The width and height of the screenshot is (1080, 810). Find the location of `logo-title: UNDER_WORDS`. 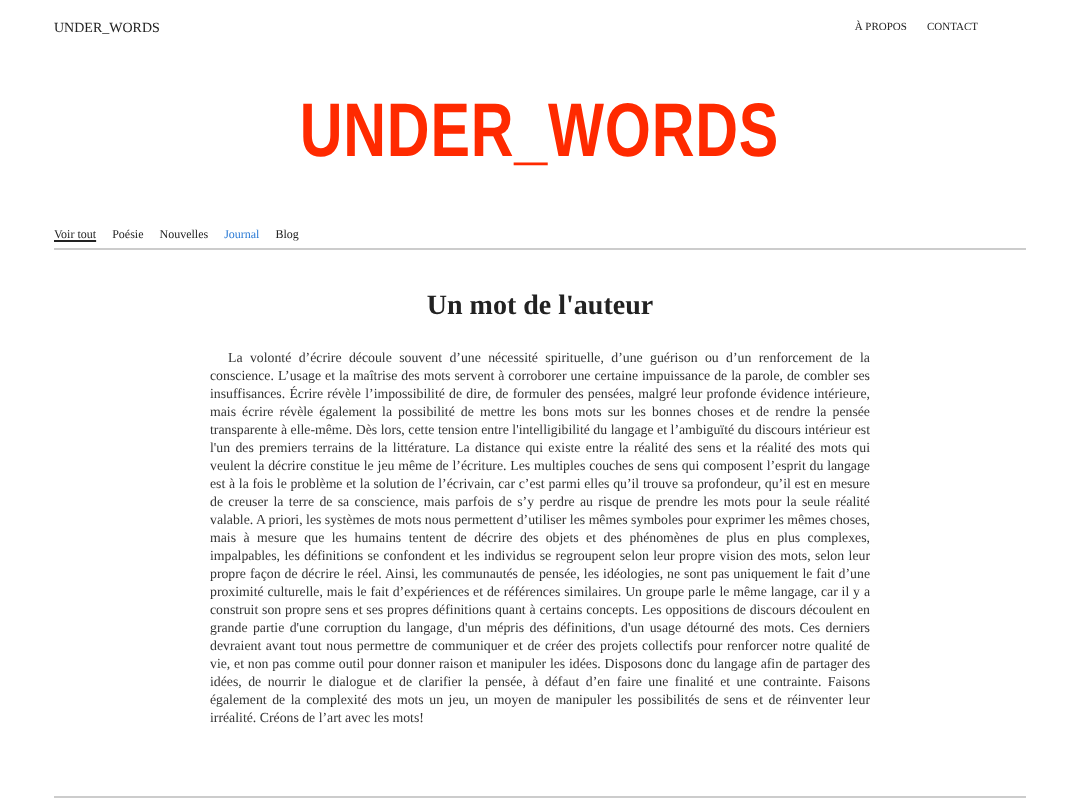

logo-title: UNDER_WORDS is located at coordinates (540, 132).